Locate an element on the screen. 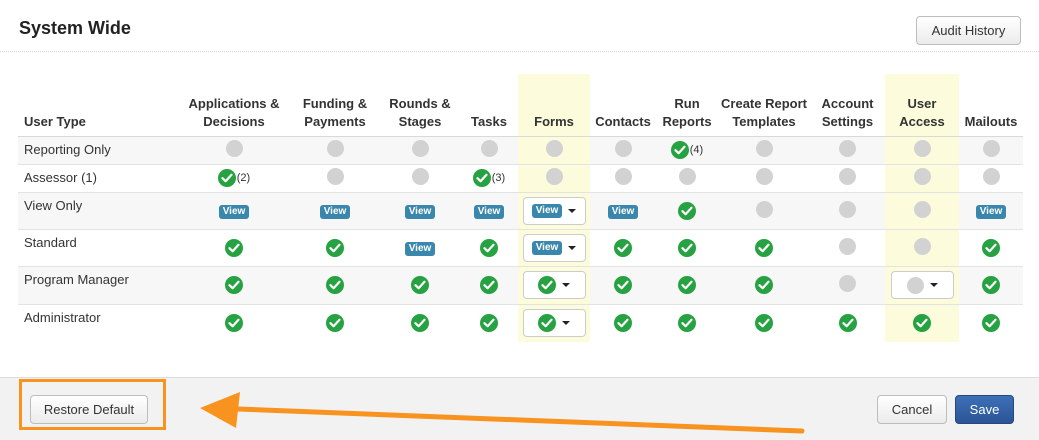 This screenshot has height=440, width=1039. restore-default-button: Restore Default is located at coordinates (89, 409).